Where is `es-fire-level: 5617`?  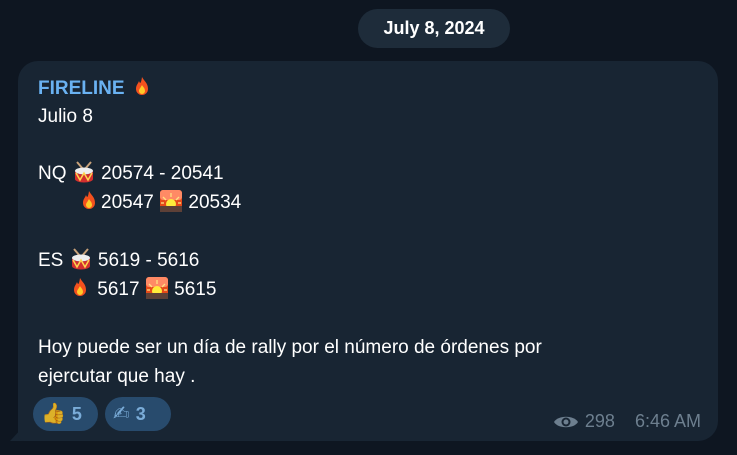 es-fire-level: 5617 is located at coordinates (118, 289).